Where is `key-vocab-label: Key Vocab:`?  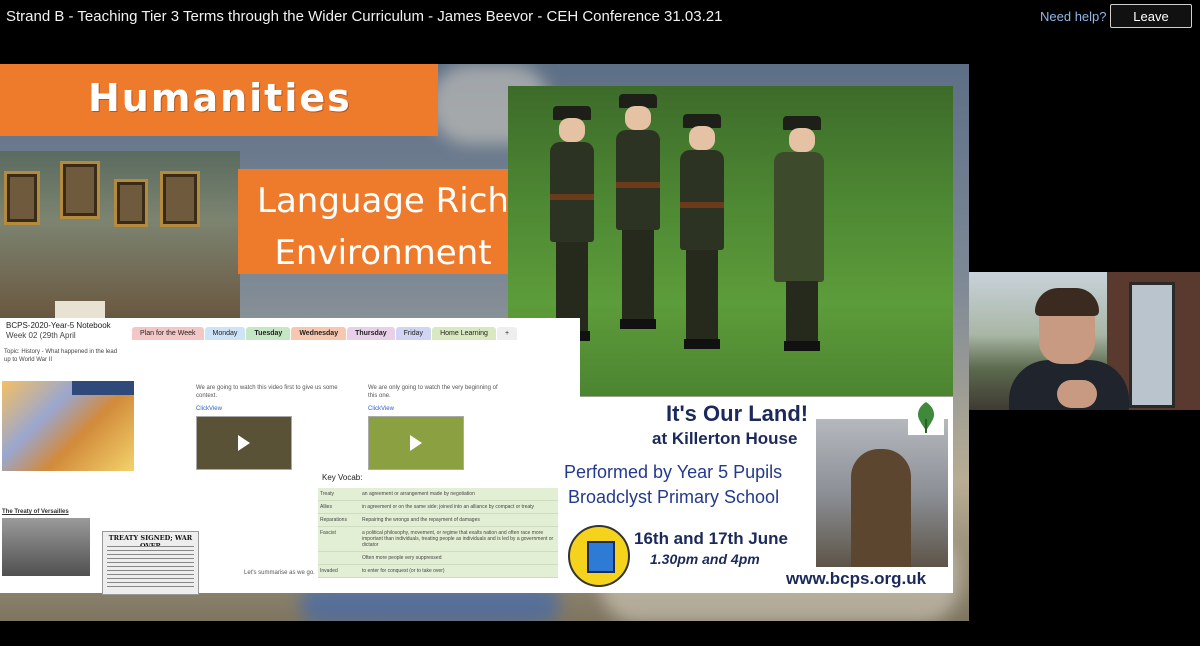
key-vocab-label: Key Vocab: is located at coordinates (342, 477).